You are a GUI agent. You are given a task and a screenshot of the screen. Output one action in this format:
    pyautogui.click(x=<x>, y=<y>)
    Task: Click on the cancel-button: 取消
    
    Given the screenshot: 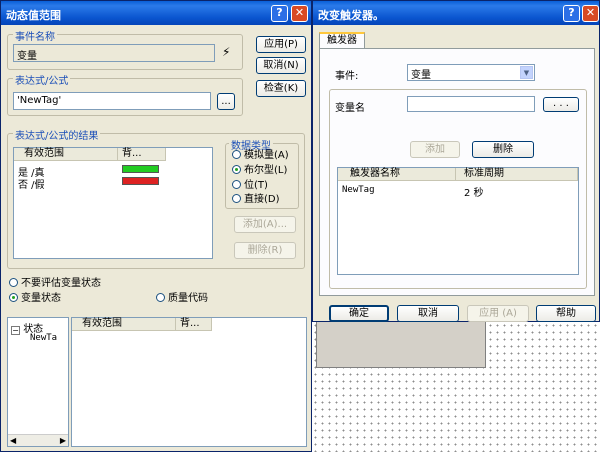 What is the action you would take?
    pyautogui.click(x=428, y=313)
    